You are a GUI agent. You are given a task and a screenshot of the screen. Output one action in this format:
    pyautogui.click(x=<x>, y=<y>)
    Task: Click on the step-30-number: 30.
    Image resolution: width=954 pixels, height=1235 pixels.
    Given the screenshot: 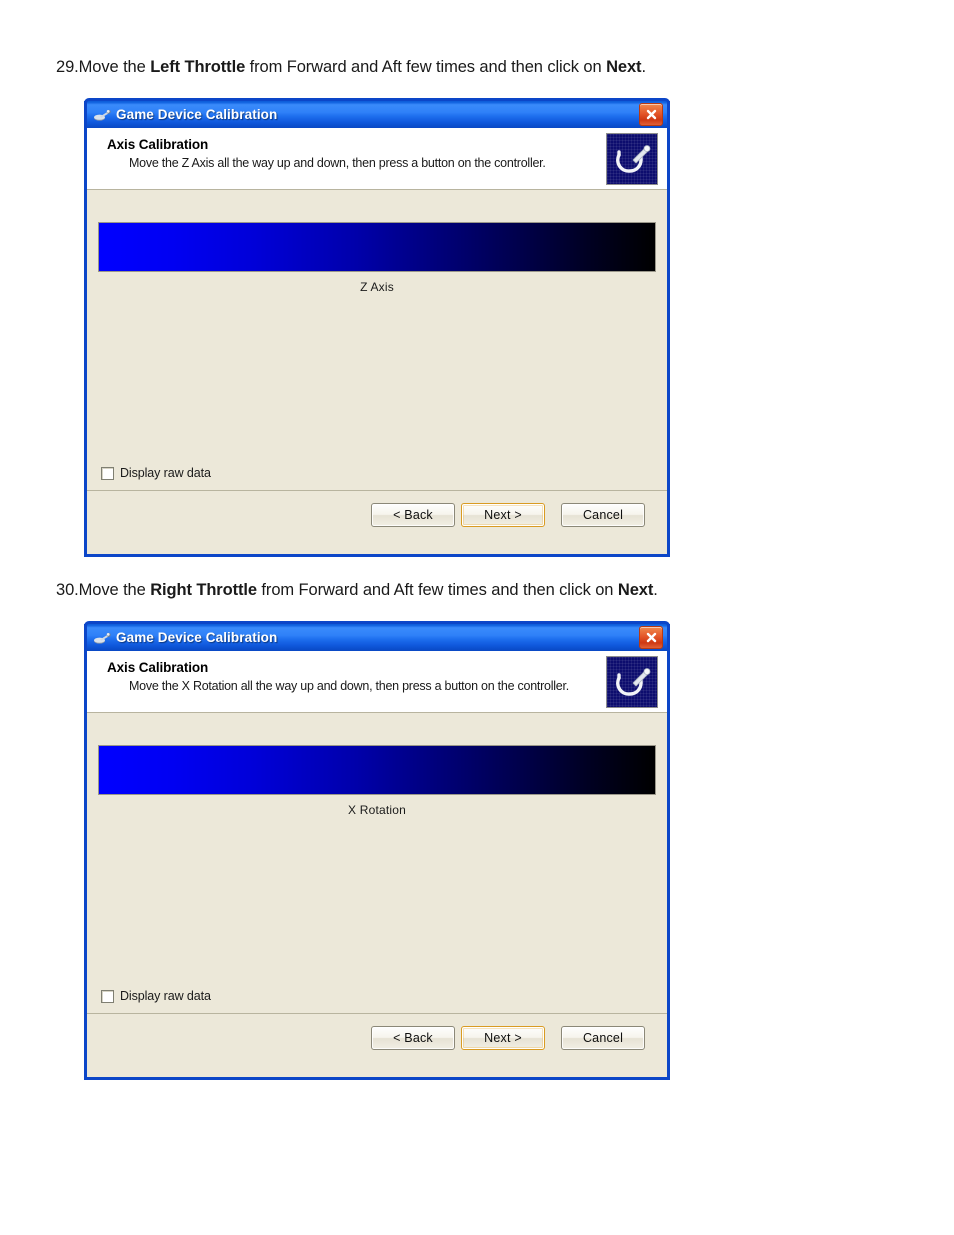 What is the action you would take?
    pyautogui.click(x=67, y=590)
    